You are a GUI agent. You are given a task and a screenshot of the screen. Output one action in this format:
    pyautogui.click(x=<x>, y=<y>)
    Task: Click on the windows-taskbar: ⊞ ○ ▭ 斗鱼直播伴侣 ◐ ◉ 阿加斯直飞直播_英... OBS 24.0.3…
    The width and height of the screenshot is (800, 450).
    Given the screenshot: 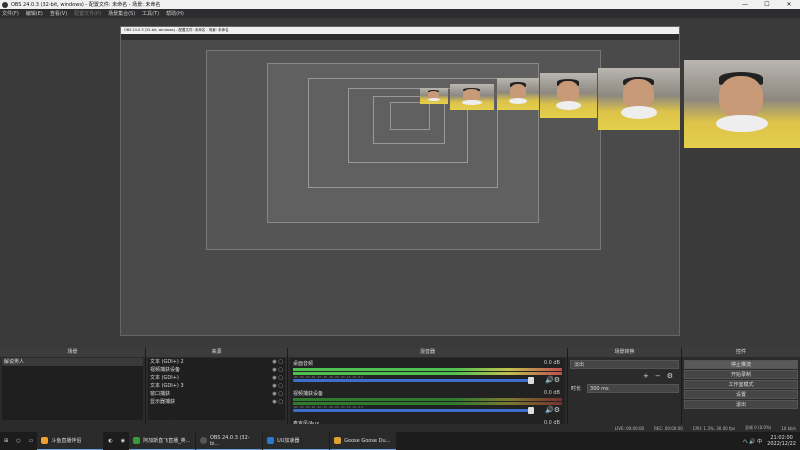 What is the action you would take?
    pyautogui.click(x=400, y=441)
    